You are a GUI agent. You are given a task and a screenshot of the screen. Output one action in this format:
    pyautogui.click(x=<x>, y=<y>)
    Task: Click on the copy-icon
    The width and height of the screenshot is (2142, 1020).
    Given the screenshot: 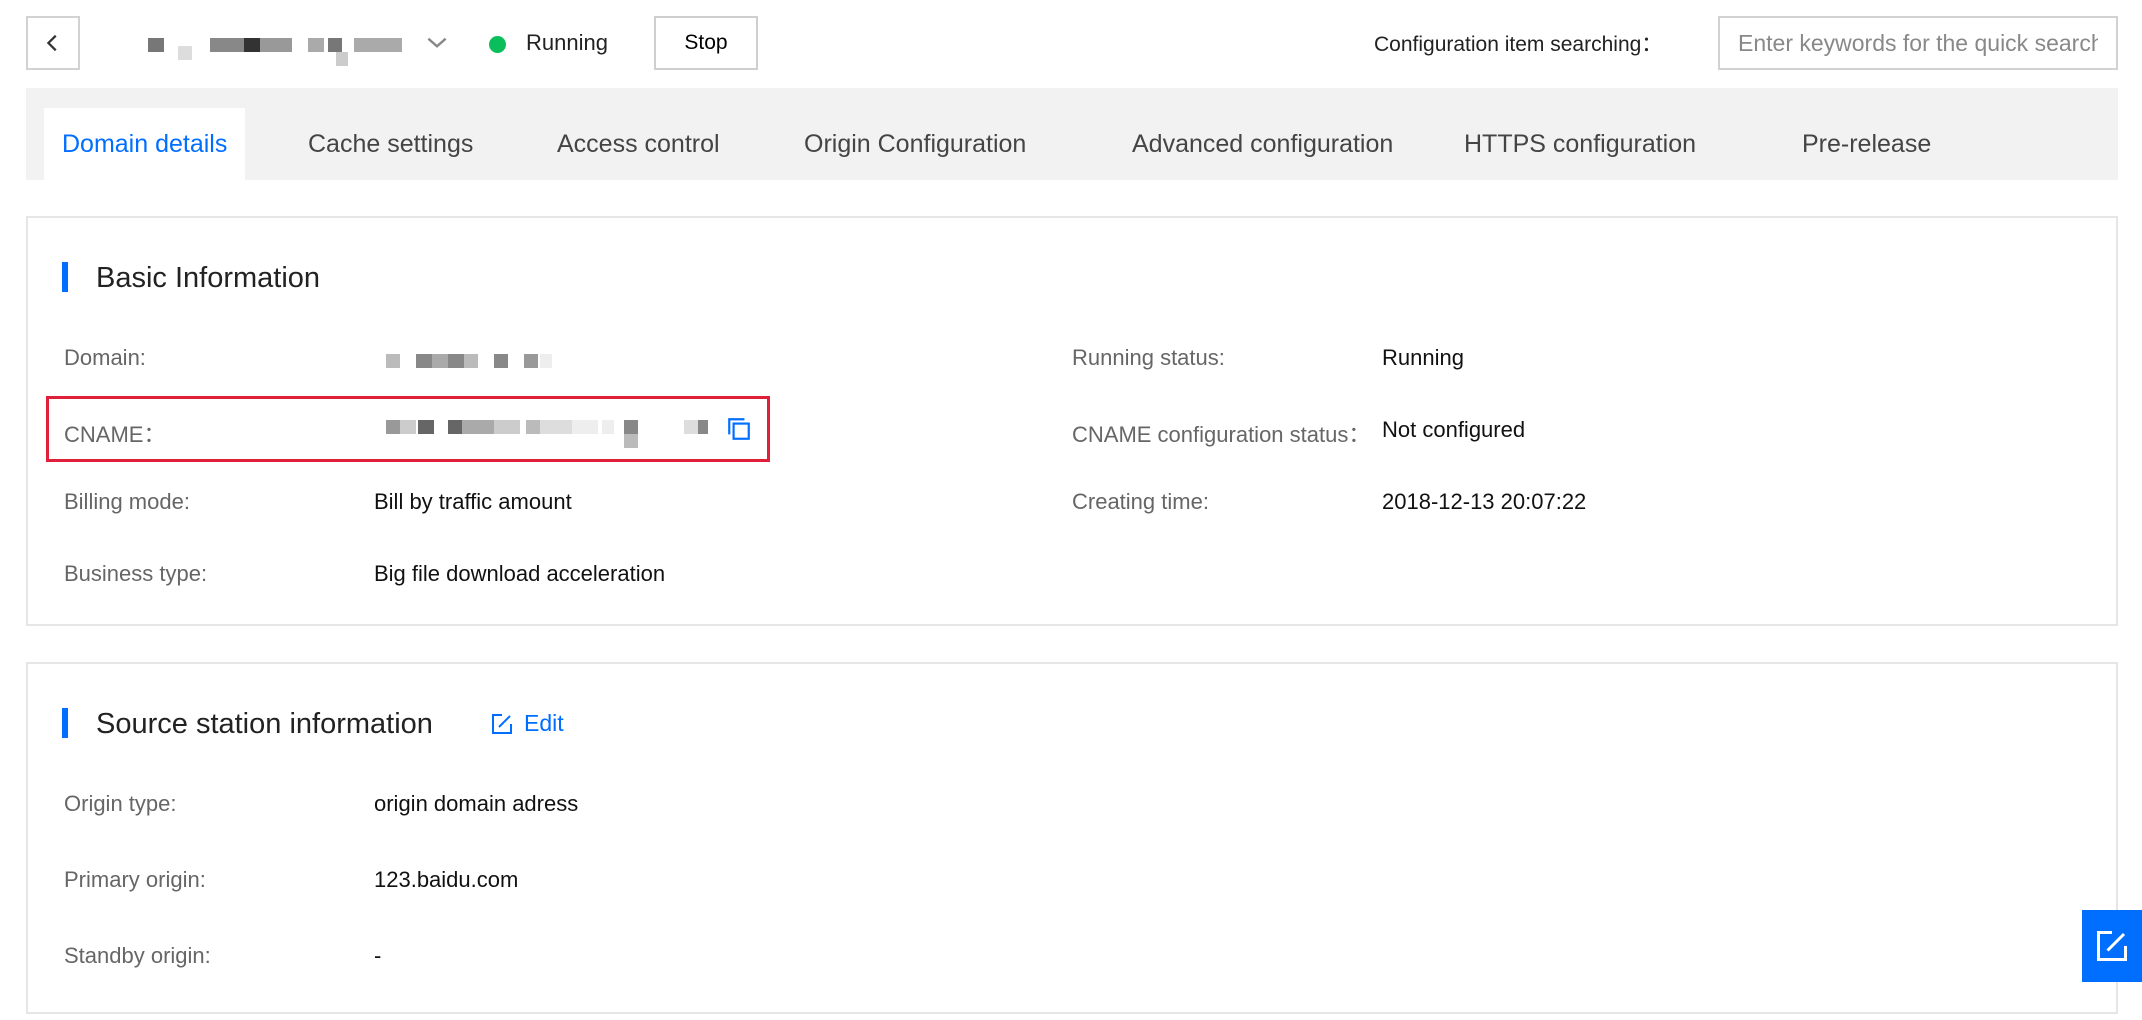 What is the action you would take?
    pyautogui.click(x=739, y=429)
    